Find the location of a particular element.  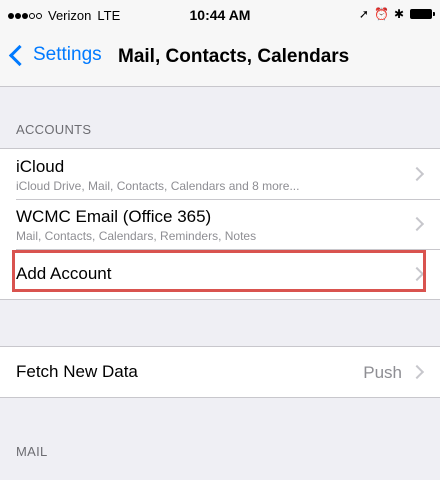

section-header-mail: MAIL is located at coordinates (32, 451).